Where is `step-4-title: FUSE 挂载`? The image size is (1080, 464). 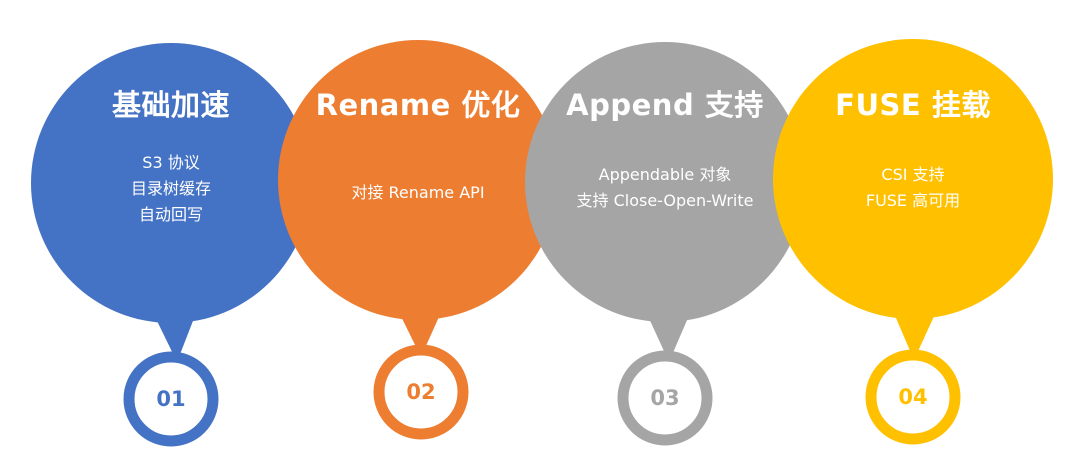 step-4-title: FUSE 挂载 is located at coordinates (913, 105).